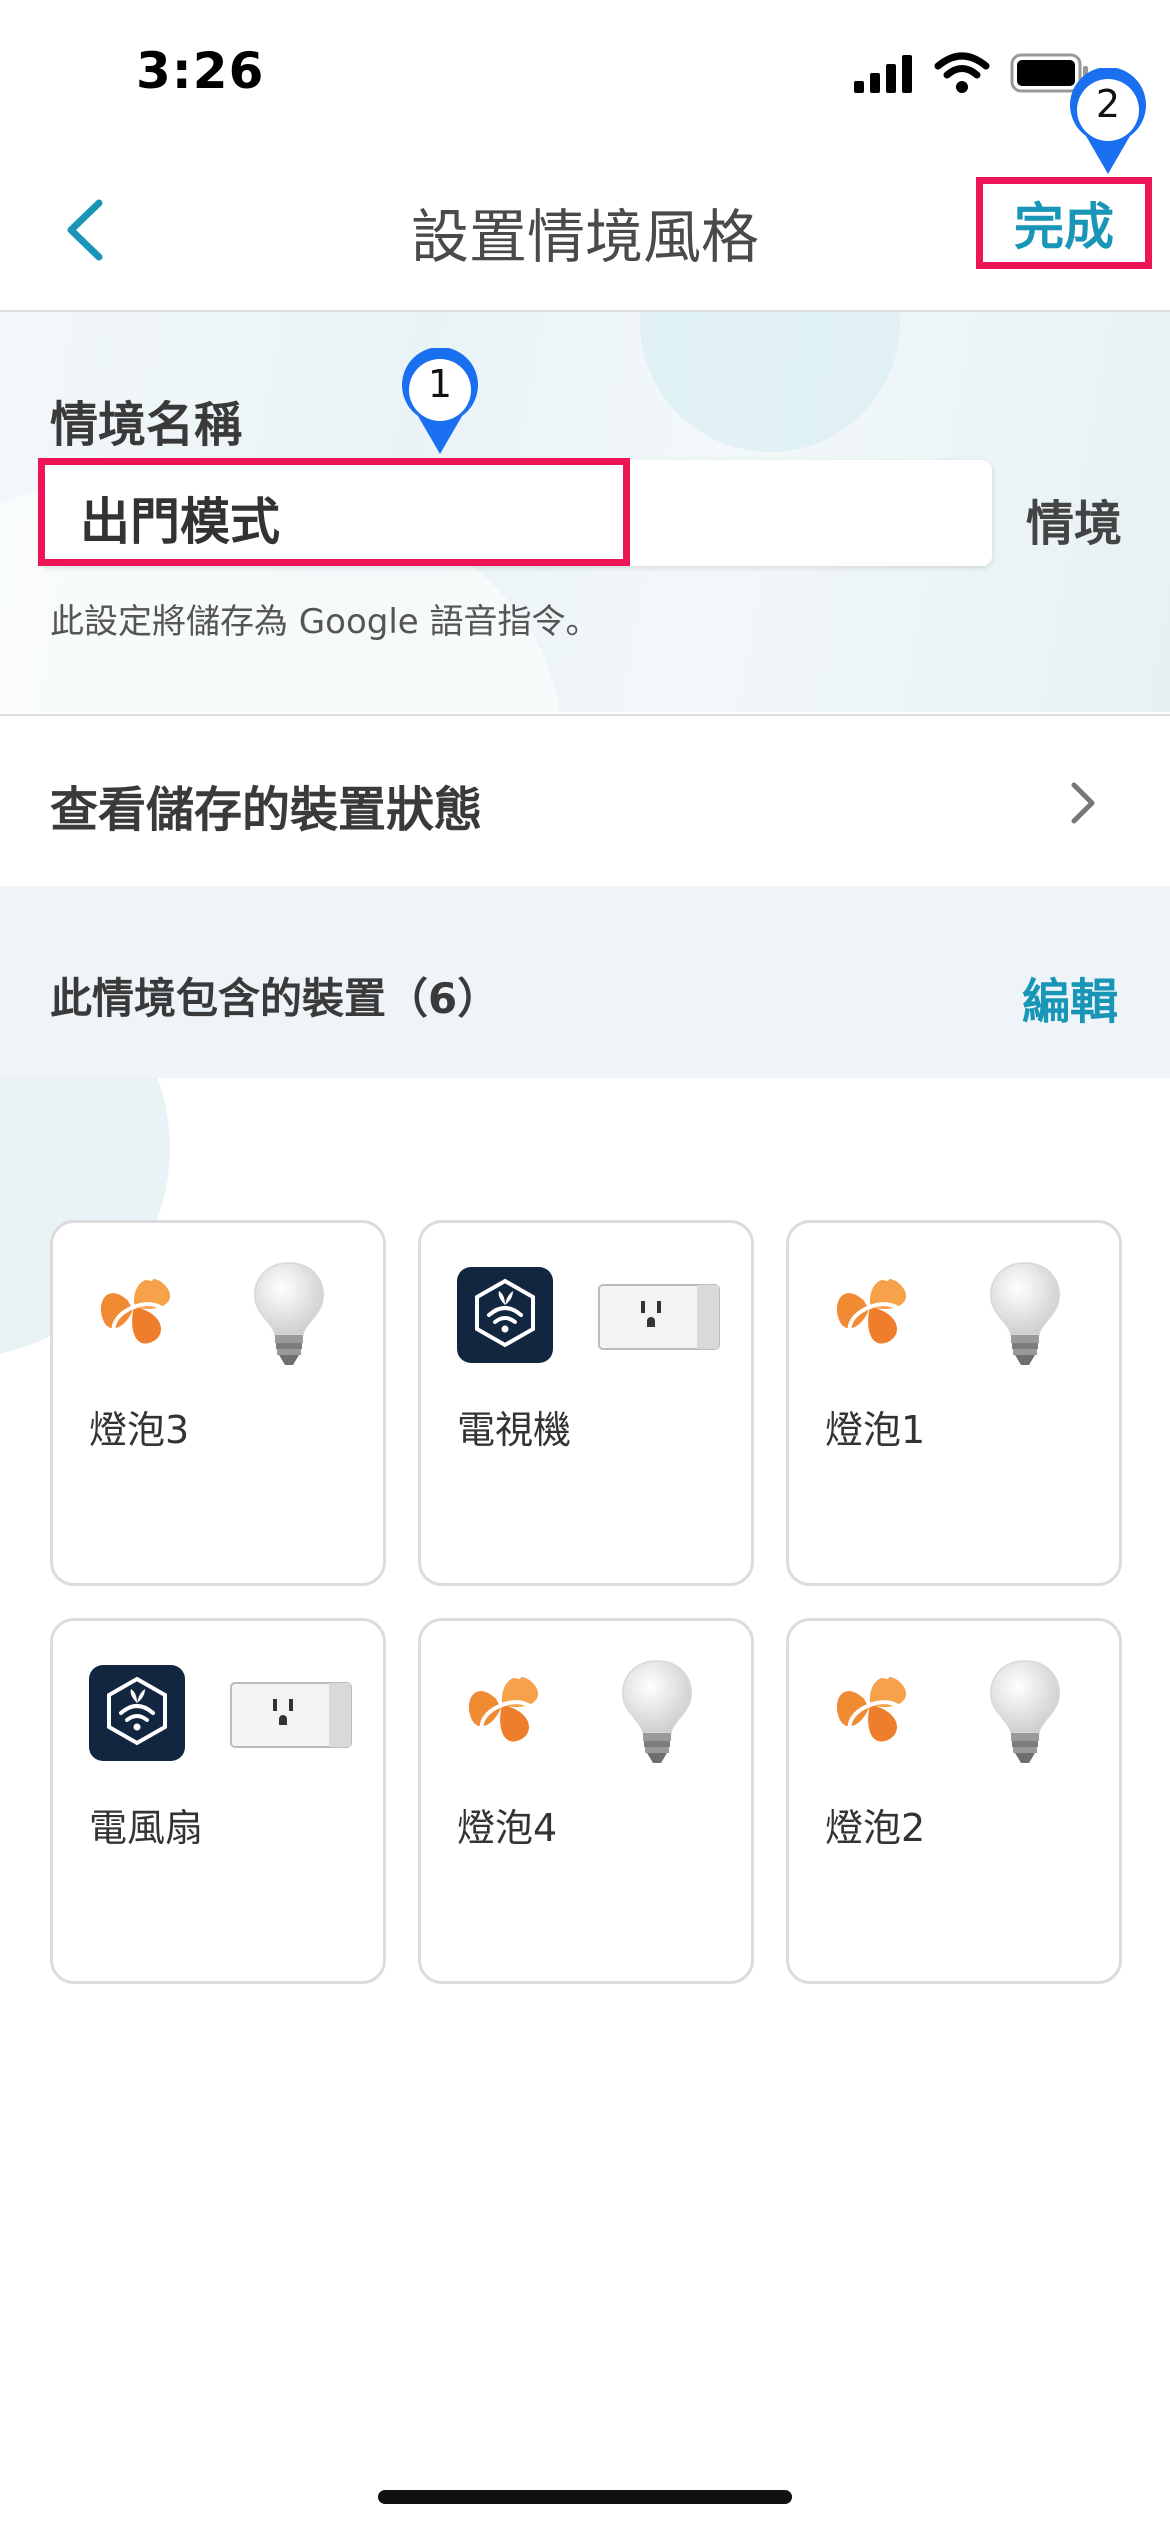 The image size is (1170, 2532). What do you see at coordinates (585, 2497) in the screenshot?
I see `home-indicator` at bounding box center [585, 2497].